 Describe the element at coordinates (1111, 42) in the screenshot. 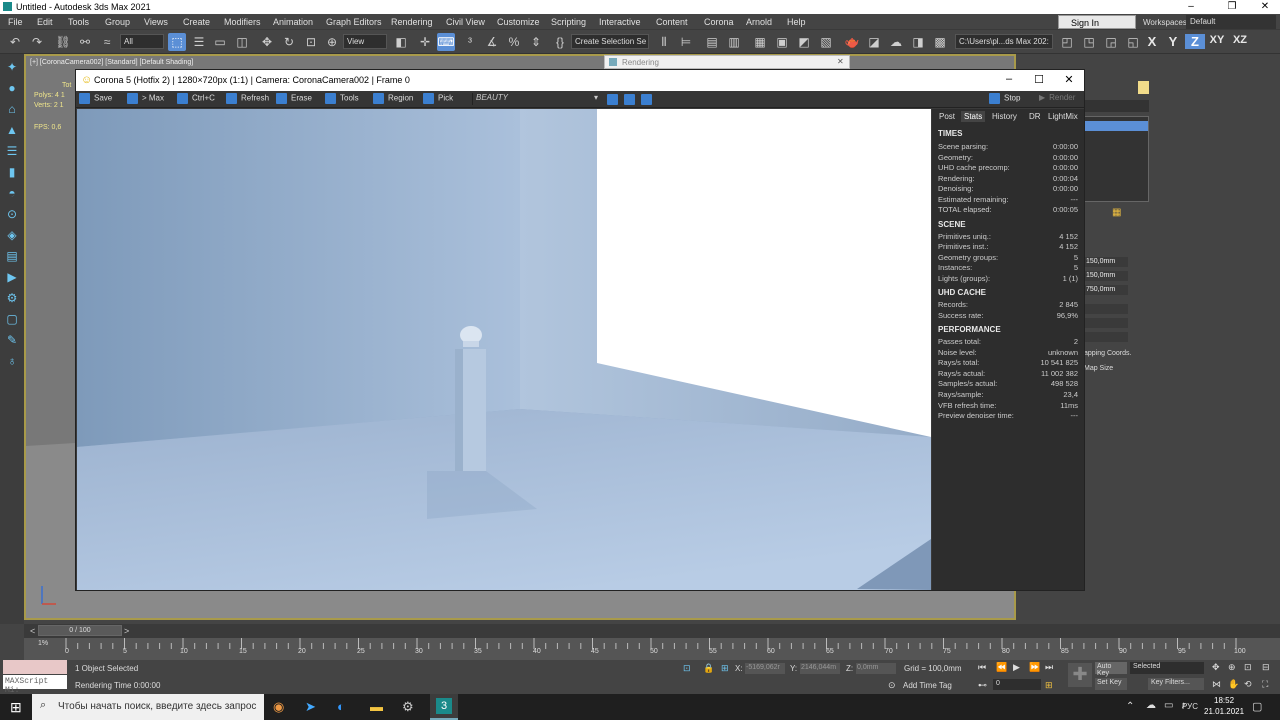

I see `tools-icon-2: ◲` at that location.